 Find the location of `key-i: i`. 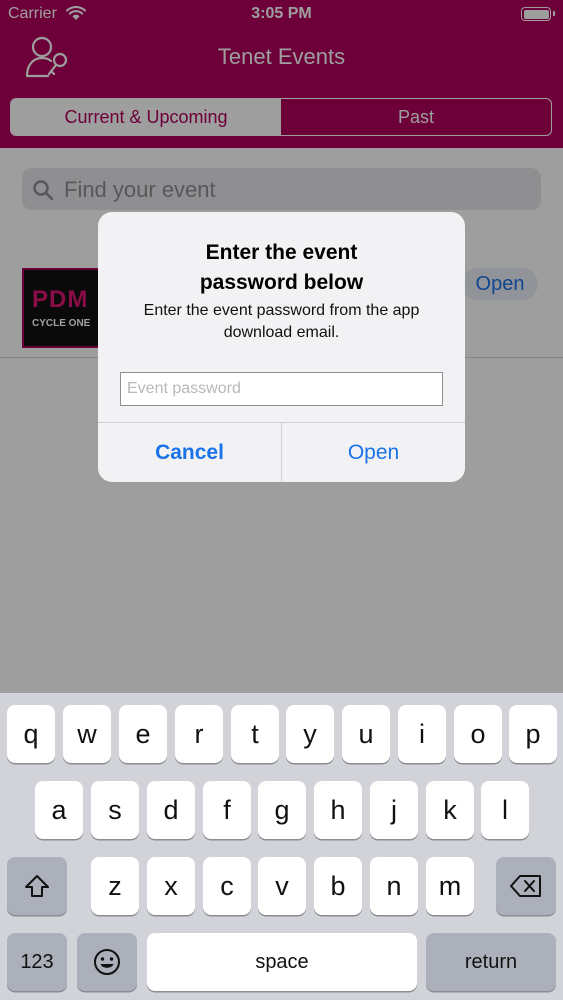

key-i: i is located at coordinates (422, 734).